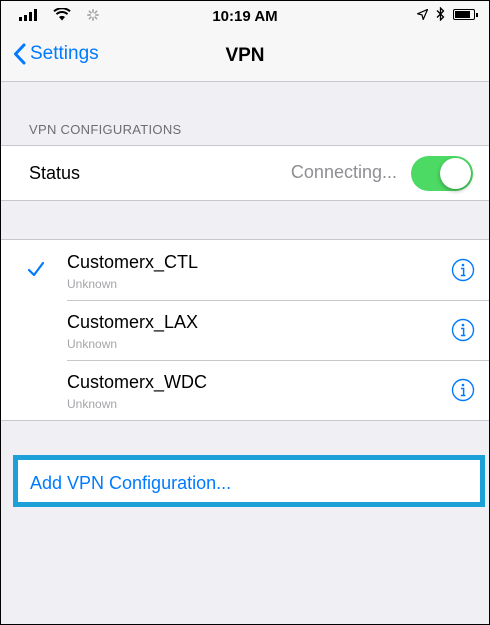 Image resolution: width=490 pixels, height=625 pixels. I want to click on list-item-customerx-lax: Customerx_LAX Unknown, so click(245, 330).